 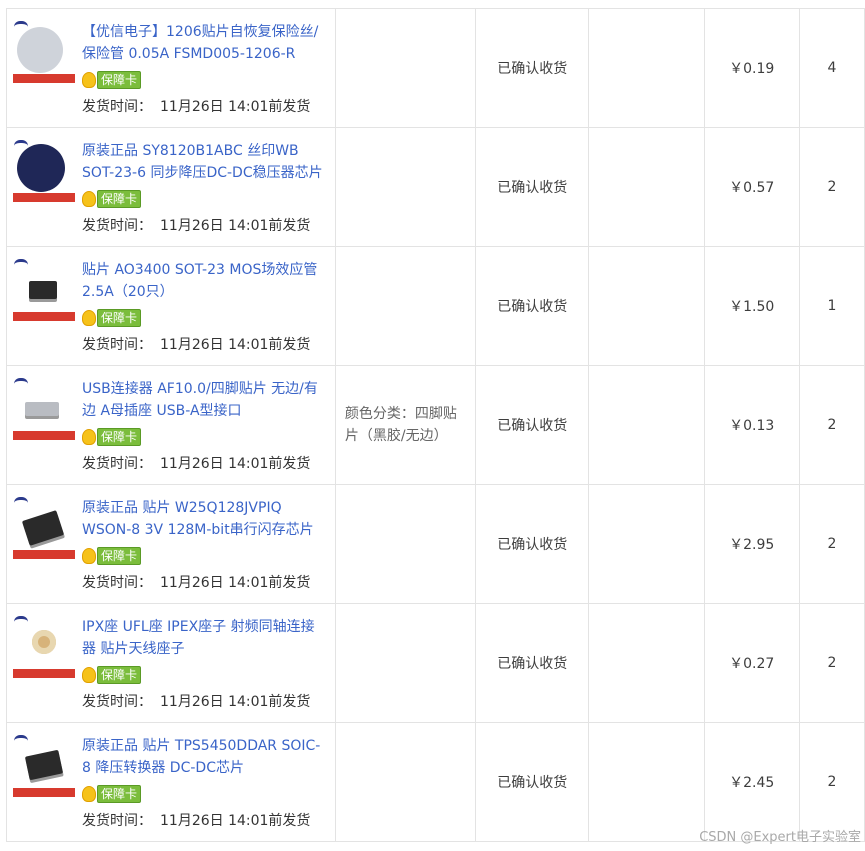 I want to click on sot23-reel-icon, so click(x=41, y=168).